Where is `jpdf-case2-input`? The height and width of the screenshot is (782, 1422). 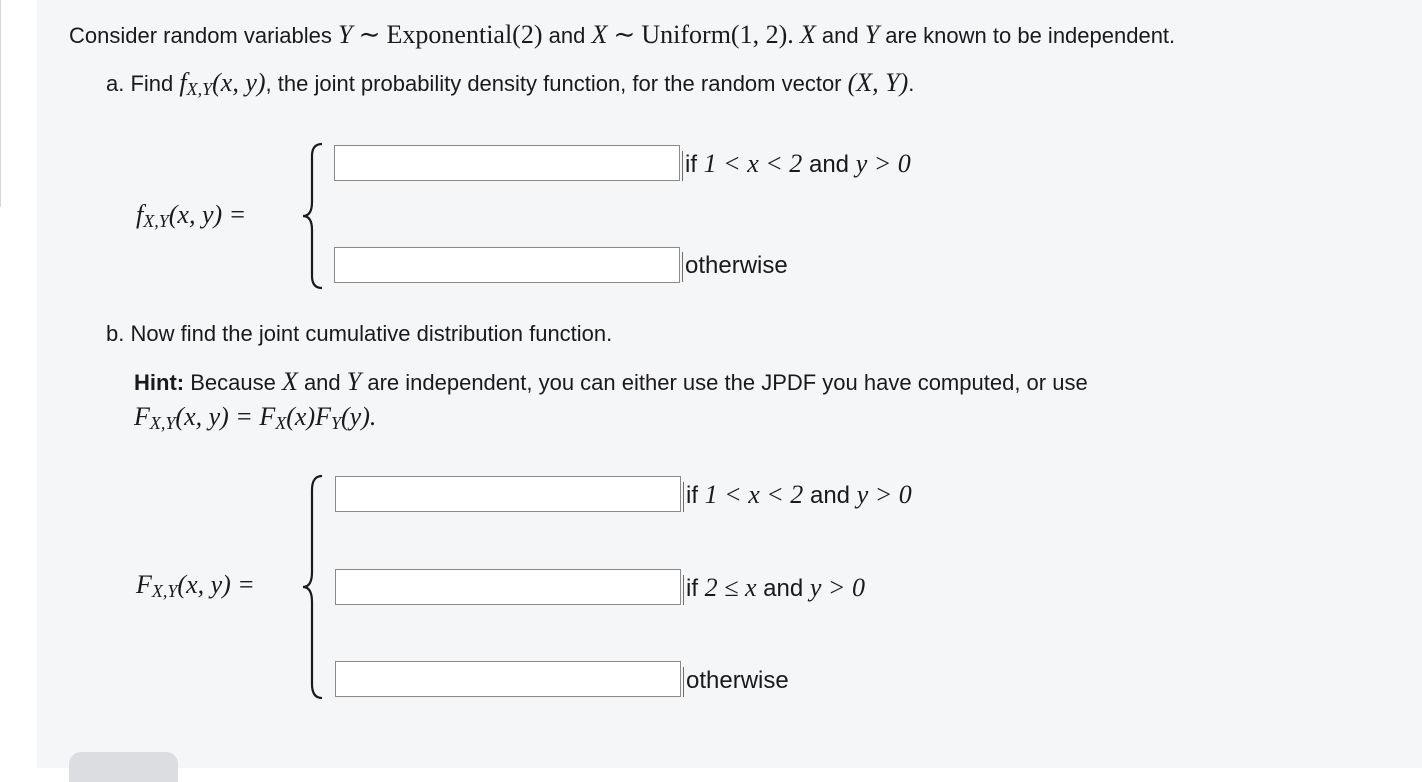
jpdf-case2-input is located at coordinates (507, 265).